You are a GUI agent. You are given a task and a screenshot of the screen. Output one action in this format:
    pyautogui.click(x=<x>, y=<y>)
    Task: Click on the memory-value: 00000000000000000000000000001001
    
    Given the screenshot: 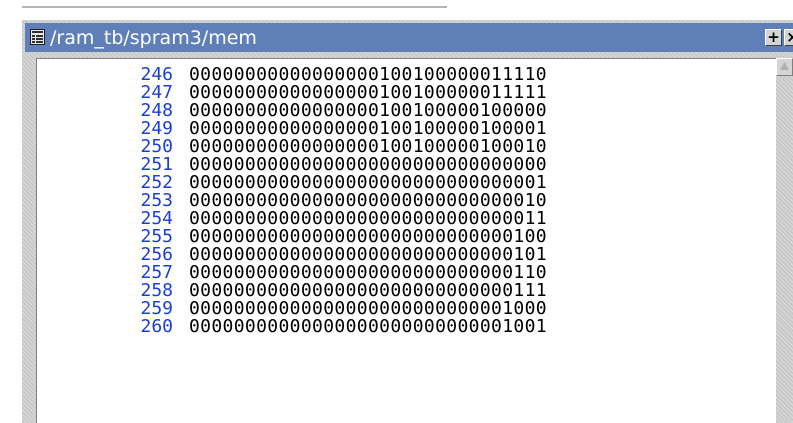 What is the action you would take?
    pyautogui.click(x=368, y=327)
    